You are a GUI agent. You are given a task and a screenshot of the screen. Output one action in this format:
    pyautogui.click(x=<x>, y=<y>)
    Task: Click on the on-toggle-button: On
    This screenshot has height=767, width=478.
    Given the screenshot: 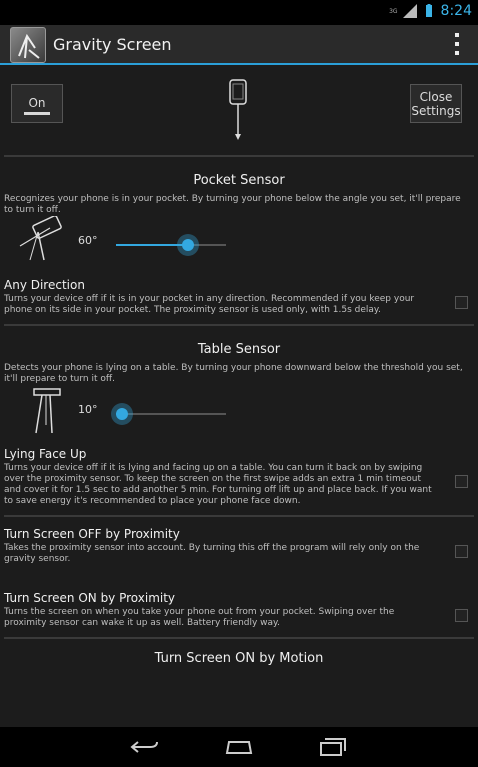 What is the action you would take?
    pyautogui.click(x=37, y=103)
    